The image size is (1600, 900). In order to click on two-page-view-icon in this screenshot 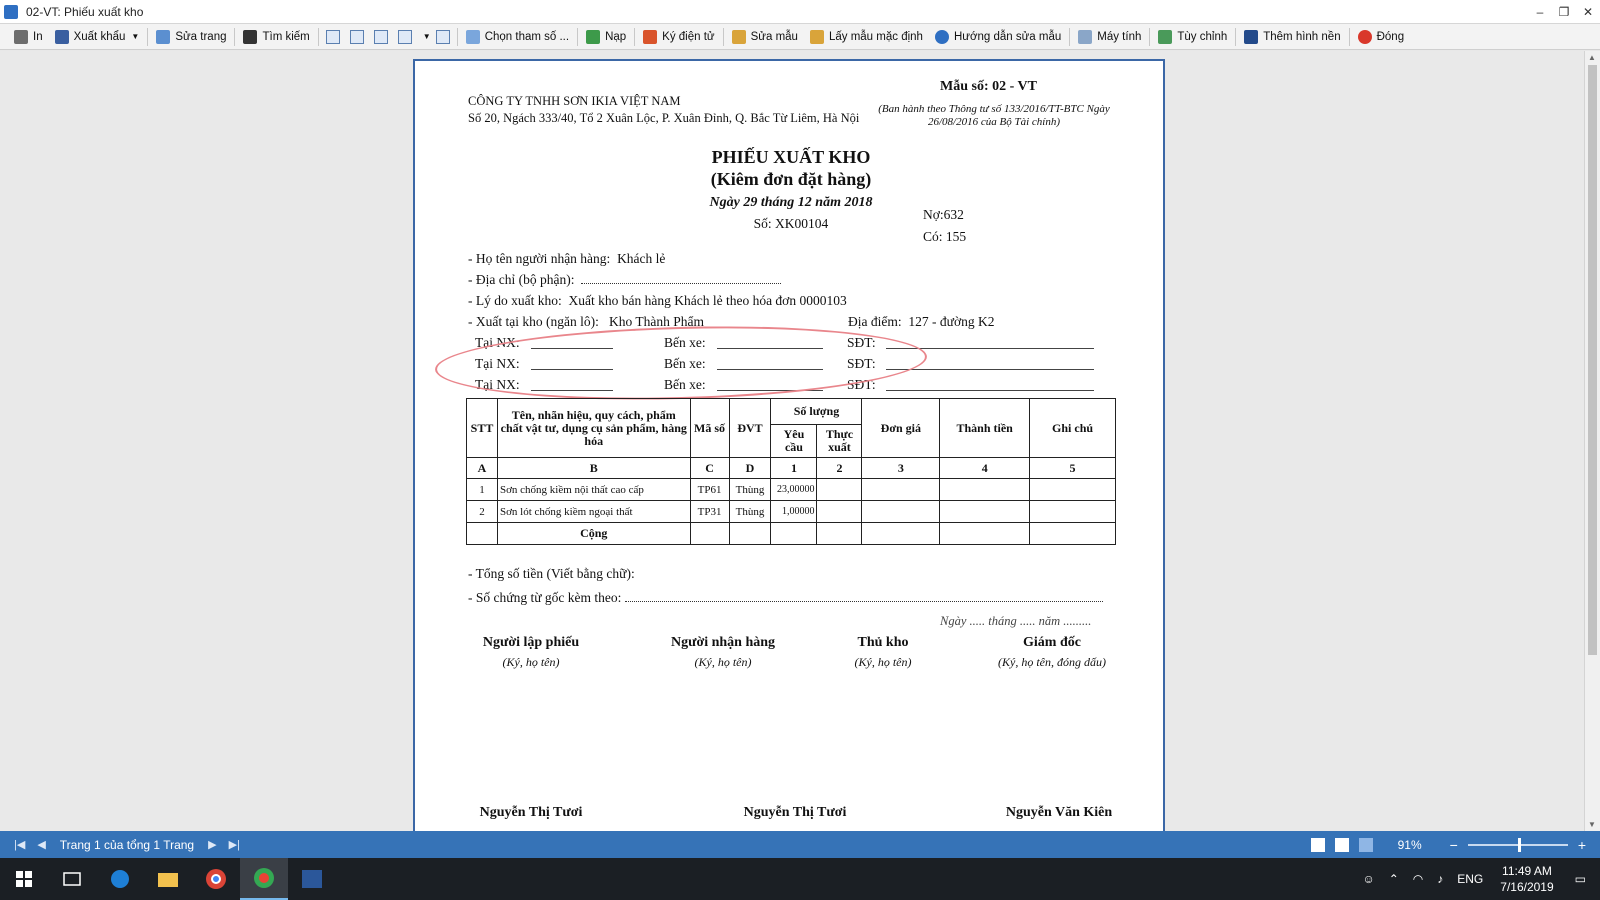, I will do `click(380, 36)`.